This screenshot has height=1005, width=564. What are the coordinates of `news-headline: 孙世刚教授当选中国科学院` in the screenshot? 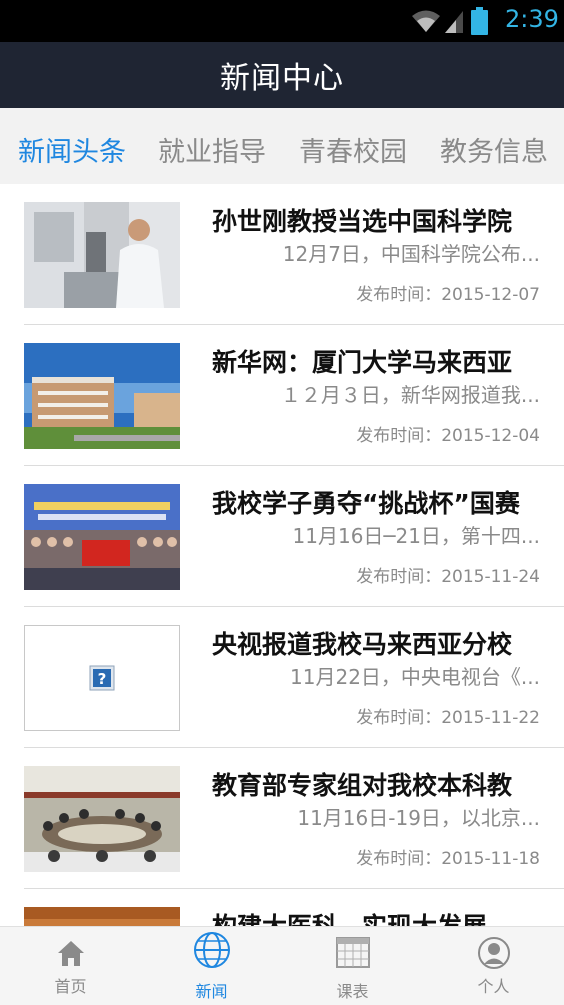 It's located at (376, 221).